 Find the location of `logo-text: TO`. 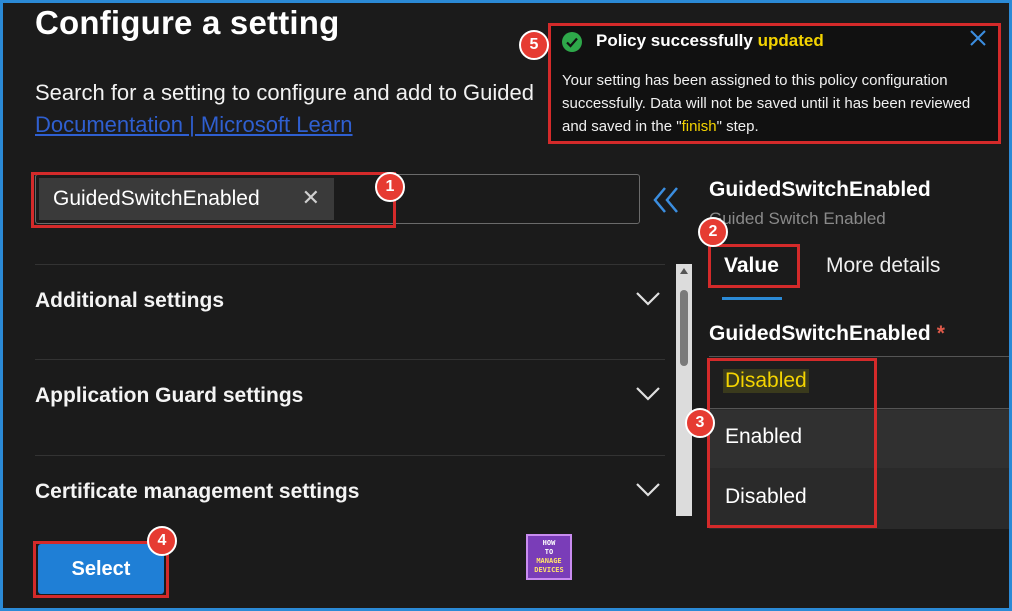

logo-text: TO is located at coordinates (549, 552).